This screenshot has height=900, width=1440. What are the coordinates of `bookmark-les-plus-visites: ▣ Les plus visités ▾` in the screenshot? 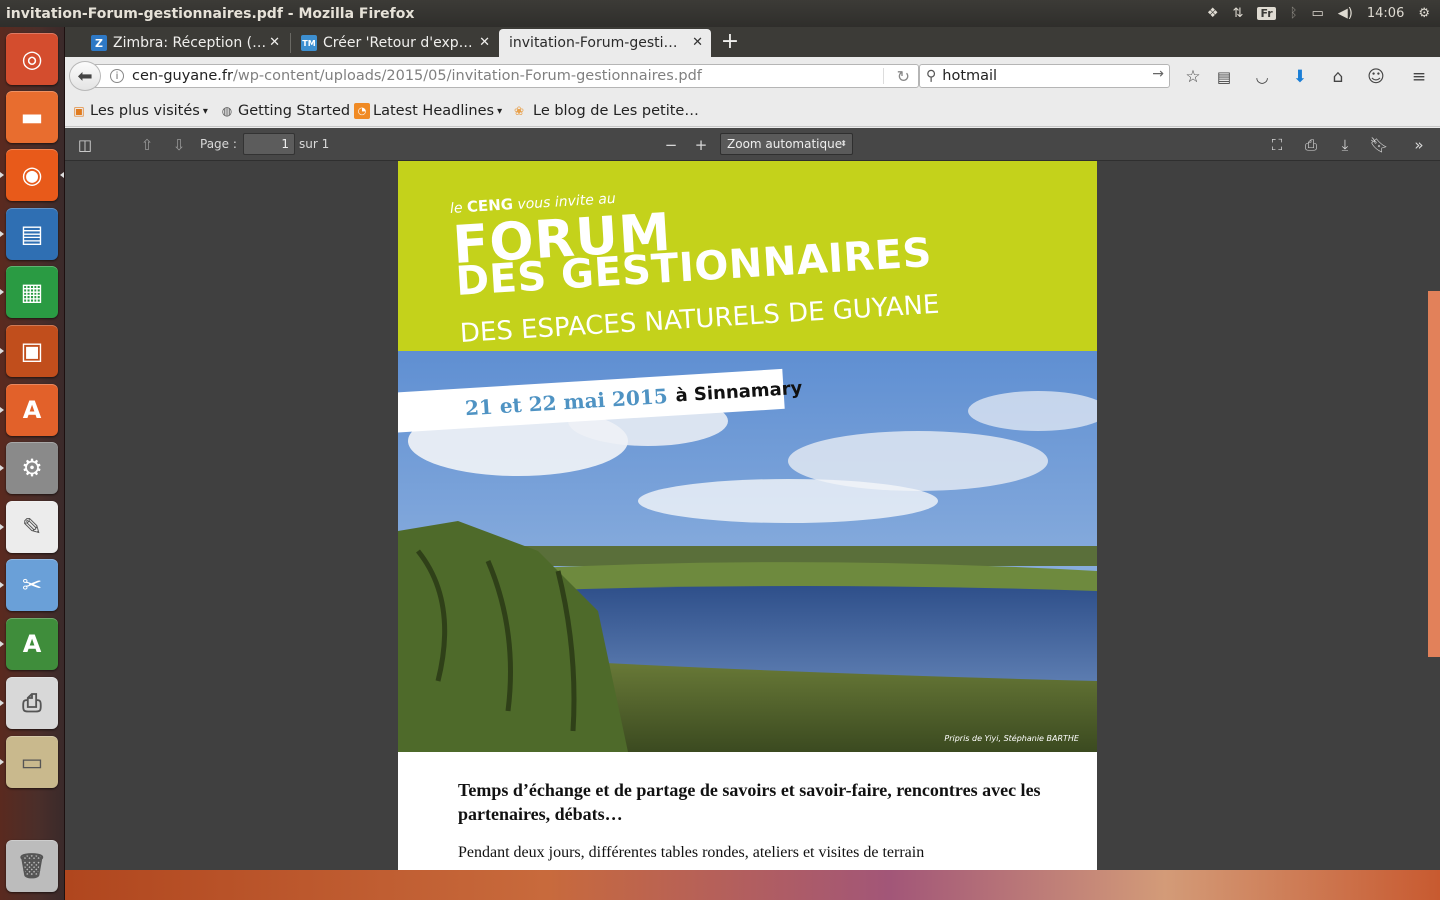 It's located at (139, 111).